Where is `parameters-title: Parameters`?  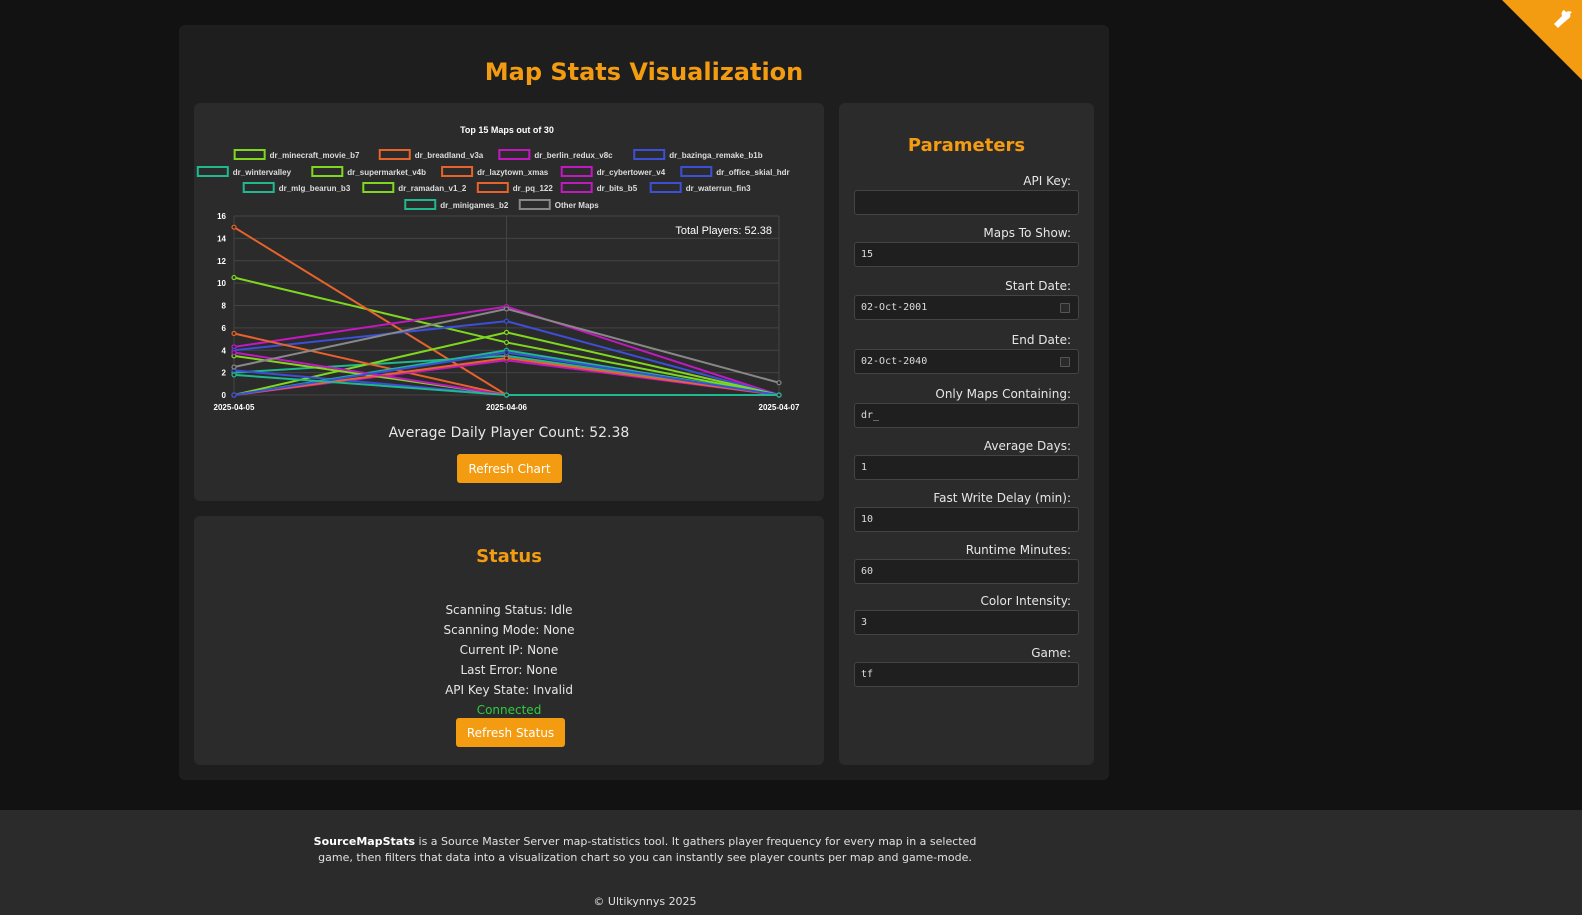 parameters-title: Parameters is located at coordinates (966, 145).